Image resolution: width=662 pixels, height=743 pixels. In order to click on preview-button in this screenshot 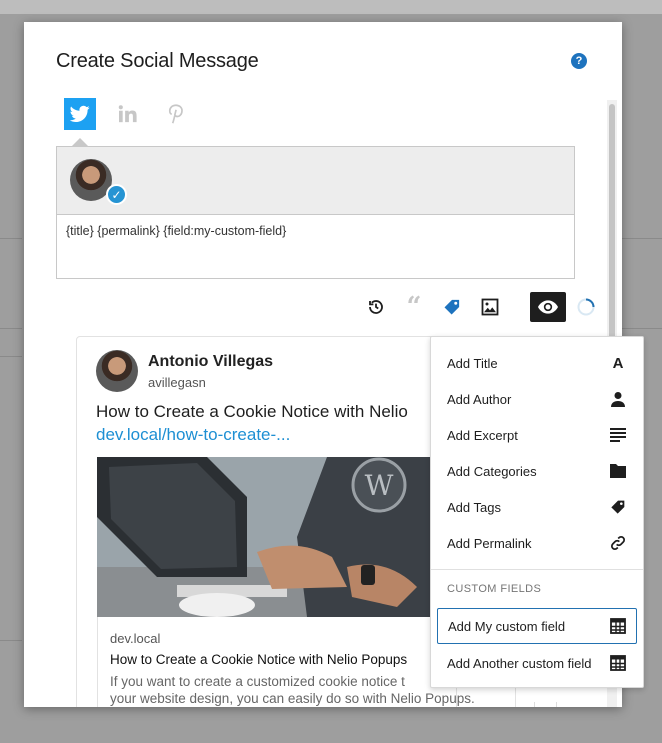, I will do `click(548, 307)`.